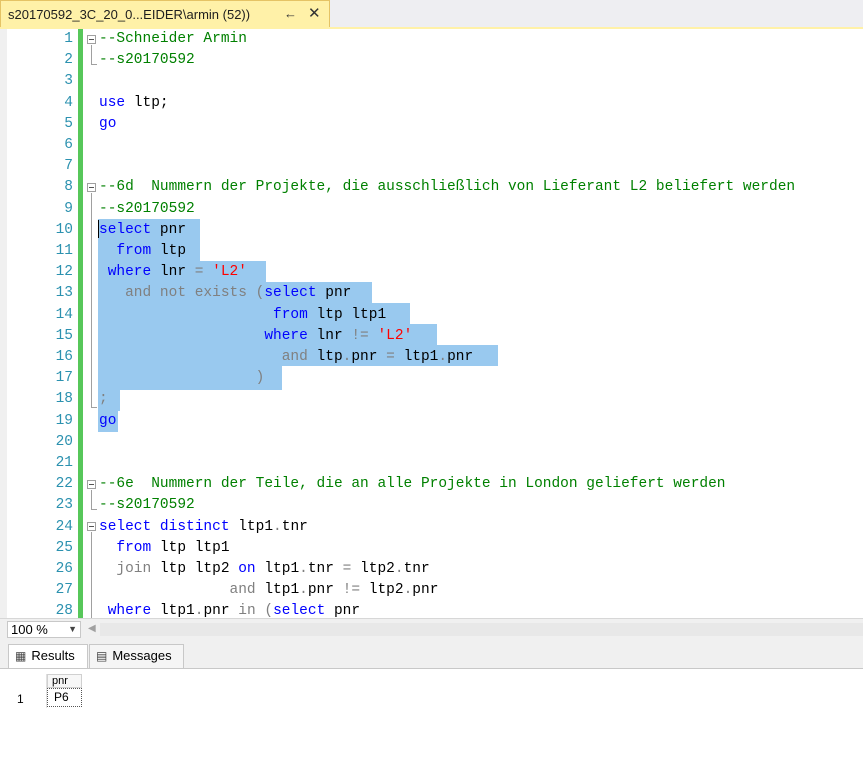  Describe the element at coordinates (225, 293) in the screenshot. I see `code-text: and not exists (select pnr` at that location.